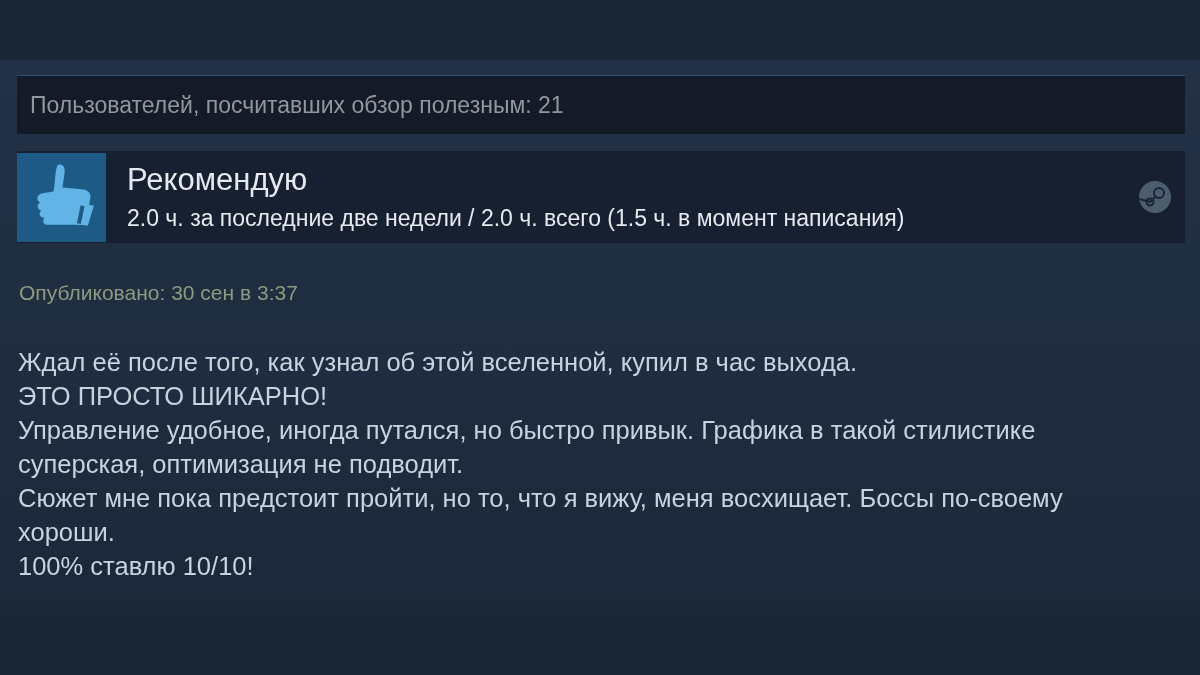  Describe the element at coordinates (516, 218) in the screenshot. I see `playtime-text: 2.0 ч. за последние две недели / 2.0 ч. всего (1.5 ч. в момент написания)` at that location.